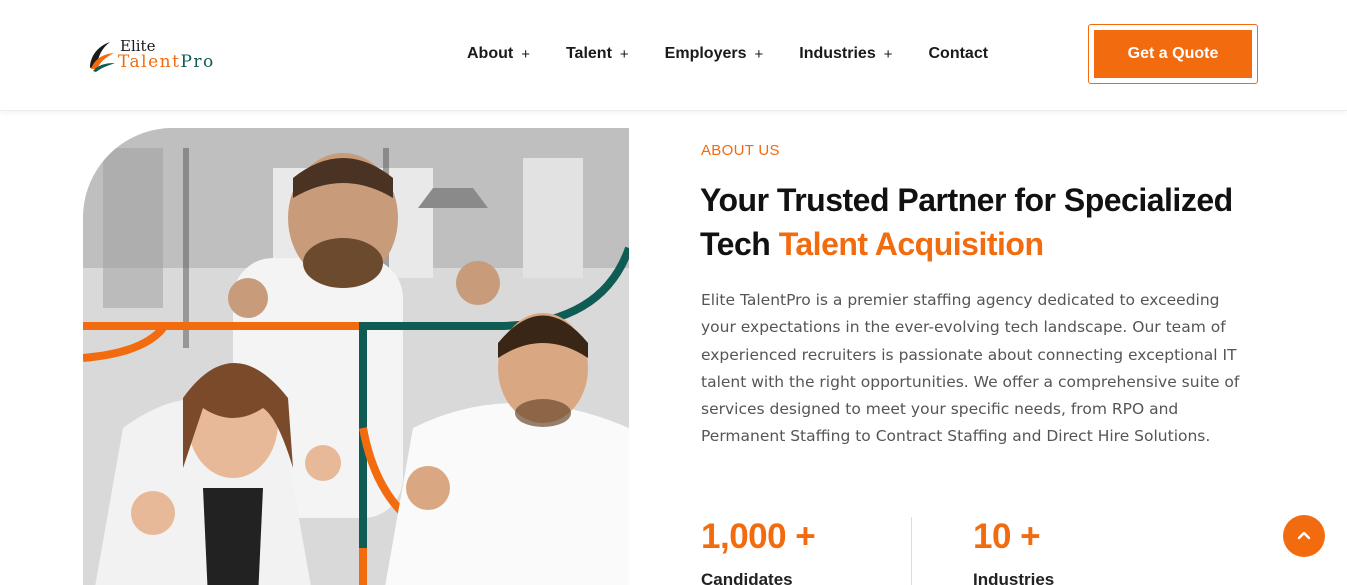  What do you see at coordinates (490, 53) in the screenshot?
I see `nav-label: About` at bounding box center [490, 53].